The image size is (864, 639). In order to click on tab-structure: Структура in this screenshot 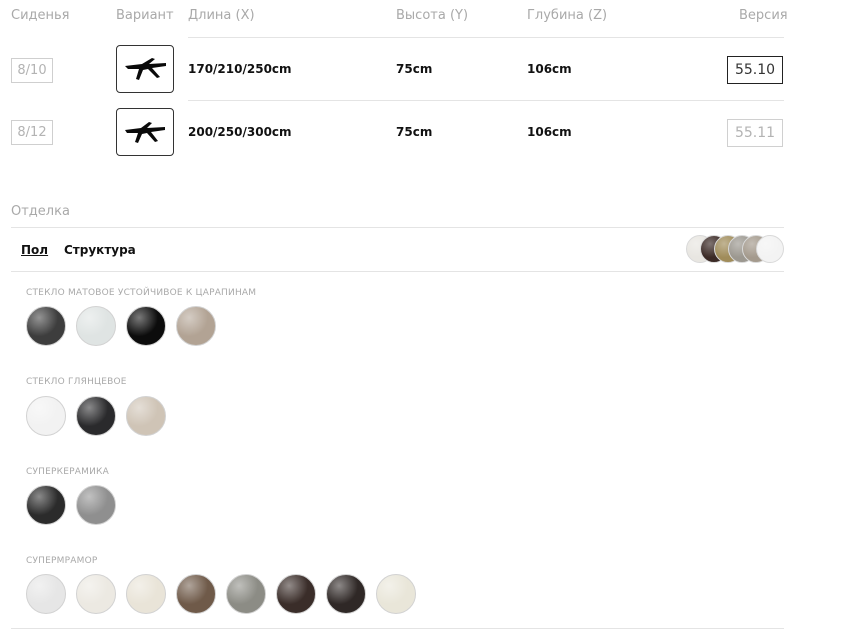, I will do `click(100, 250)`.